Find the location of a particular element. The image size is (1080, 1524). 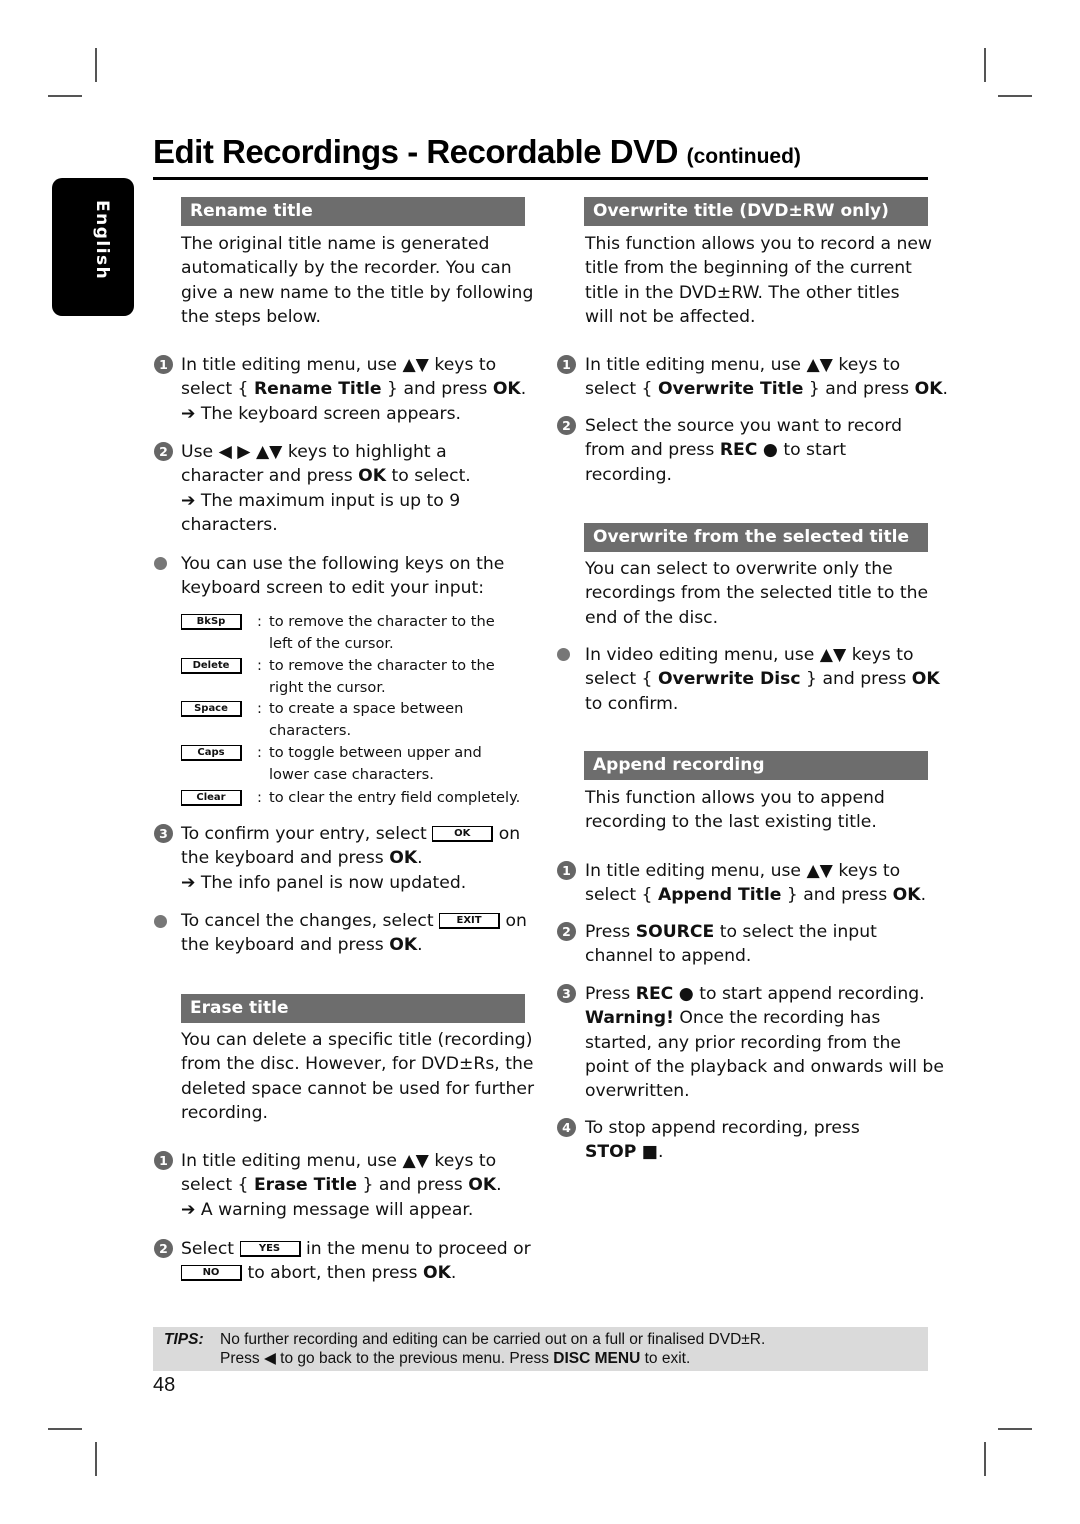

text: to start is located at coordinates (812, 450).